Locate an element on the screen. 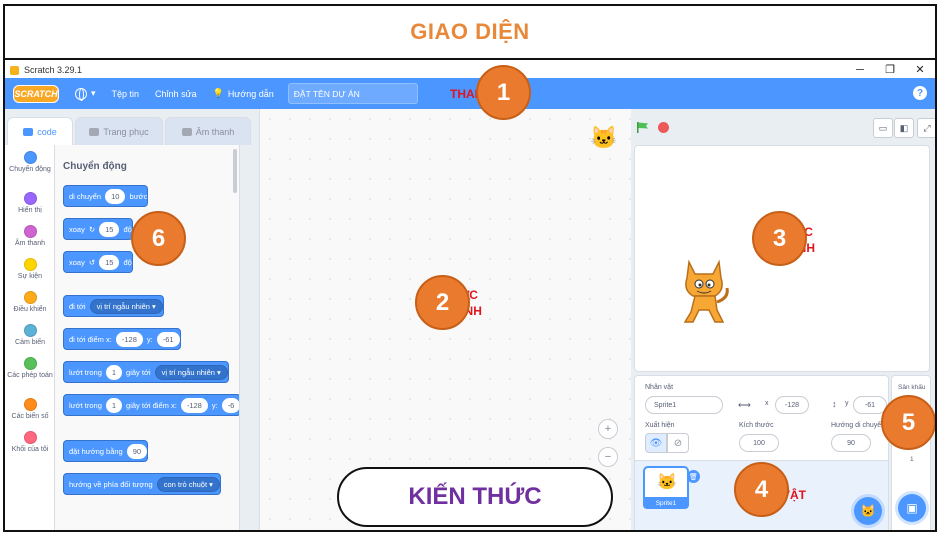  tab-costumes: Trang phục is located at coordinates (119, 131).